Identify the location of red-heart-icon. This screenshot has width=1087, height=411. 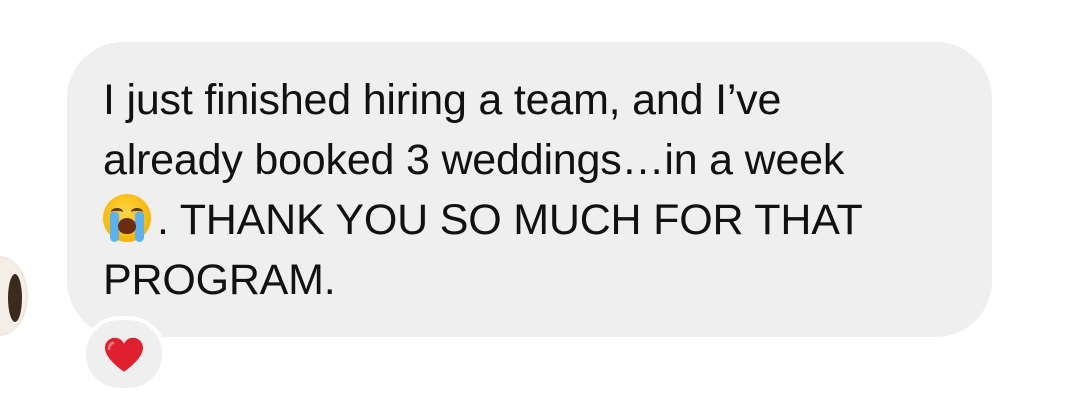
(124, 354).